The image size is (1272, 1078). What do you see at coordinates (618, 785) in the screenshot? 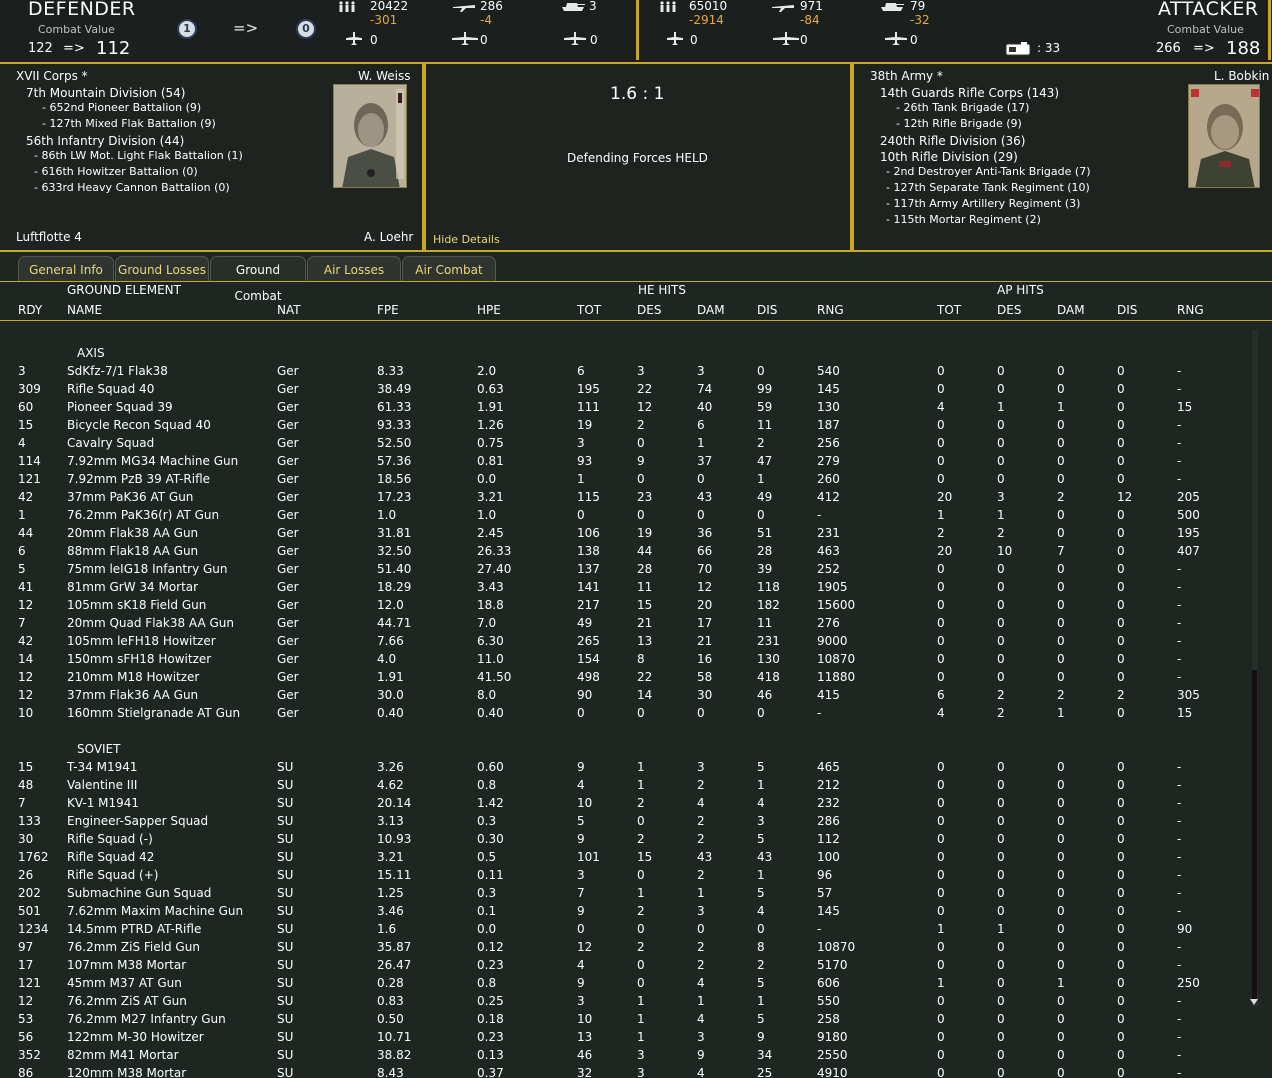
I see `table-row: 48 Valentine III SU 4.62 0.8 4 1 2 1 212 0 0 0 0-` at bounding box center [618, 785].